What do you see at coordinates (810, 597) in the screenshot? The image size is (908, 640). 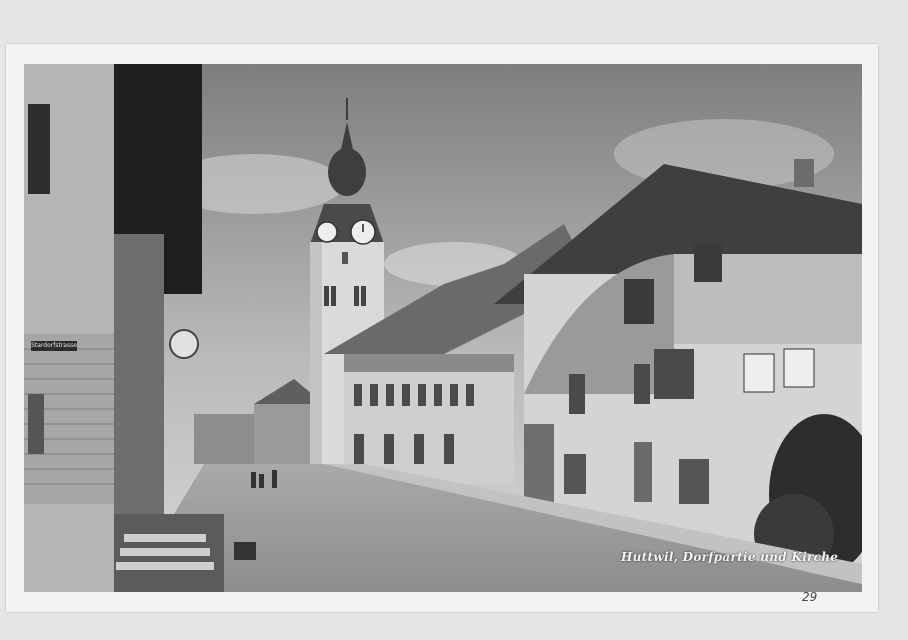 I see `pencil-note: 29` at bounding box center [810, 597].